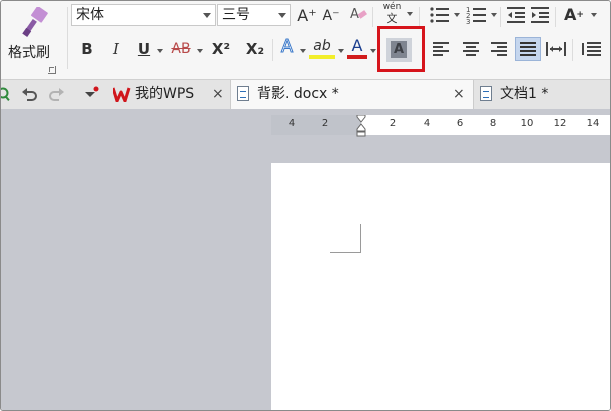 The height and width of the screenshot is (411, 611). I want to click on tab-label: 文档1 *, so click(524, 94).